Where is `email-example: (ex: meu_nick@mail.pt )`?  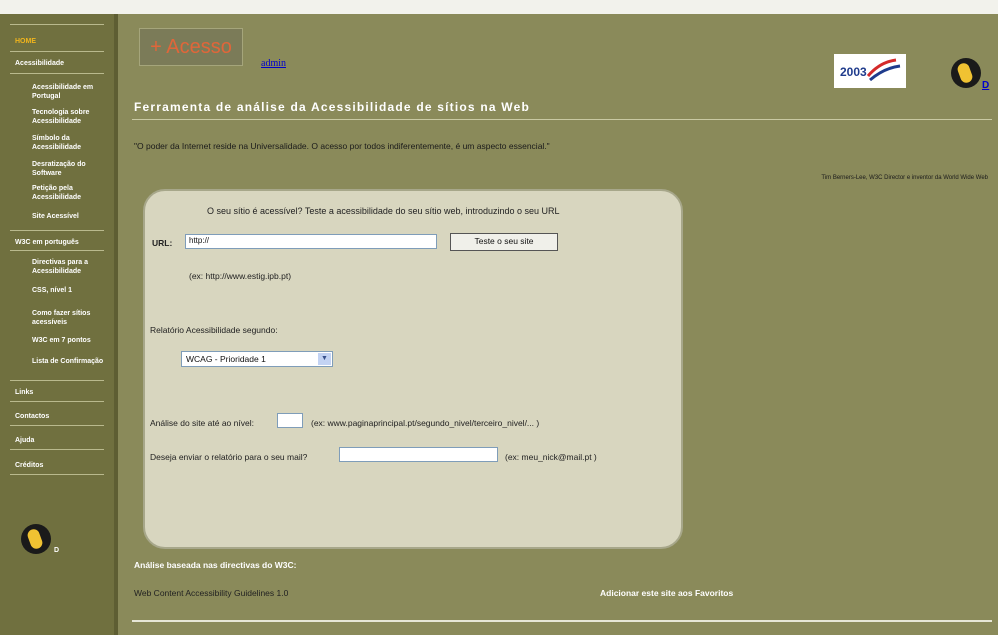 email-example: (ex: meu_nick@mail.pt ) is located at coordinates (551, 457).